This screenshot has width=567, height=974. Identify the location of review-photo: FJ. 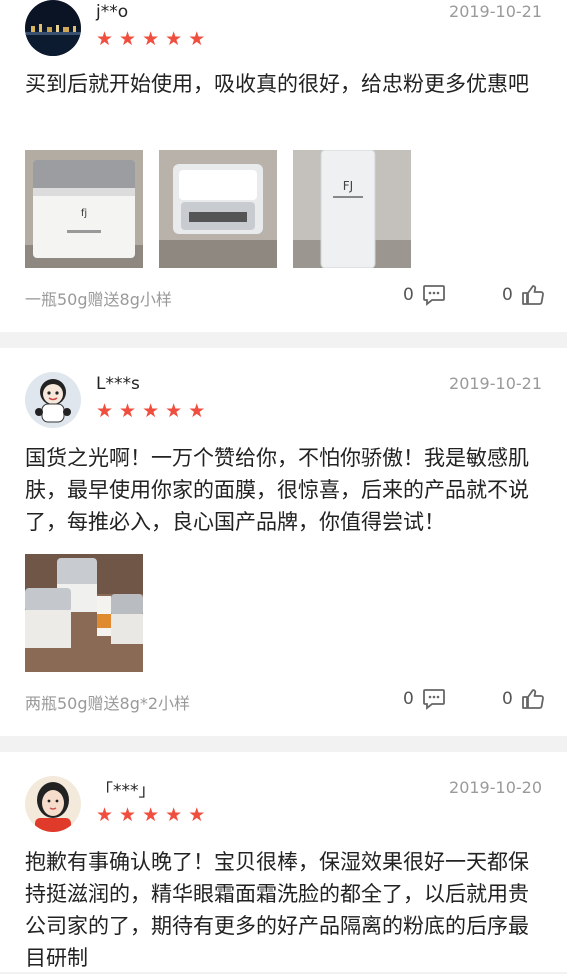
(352, 209).